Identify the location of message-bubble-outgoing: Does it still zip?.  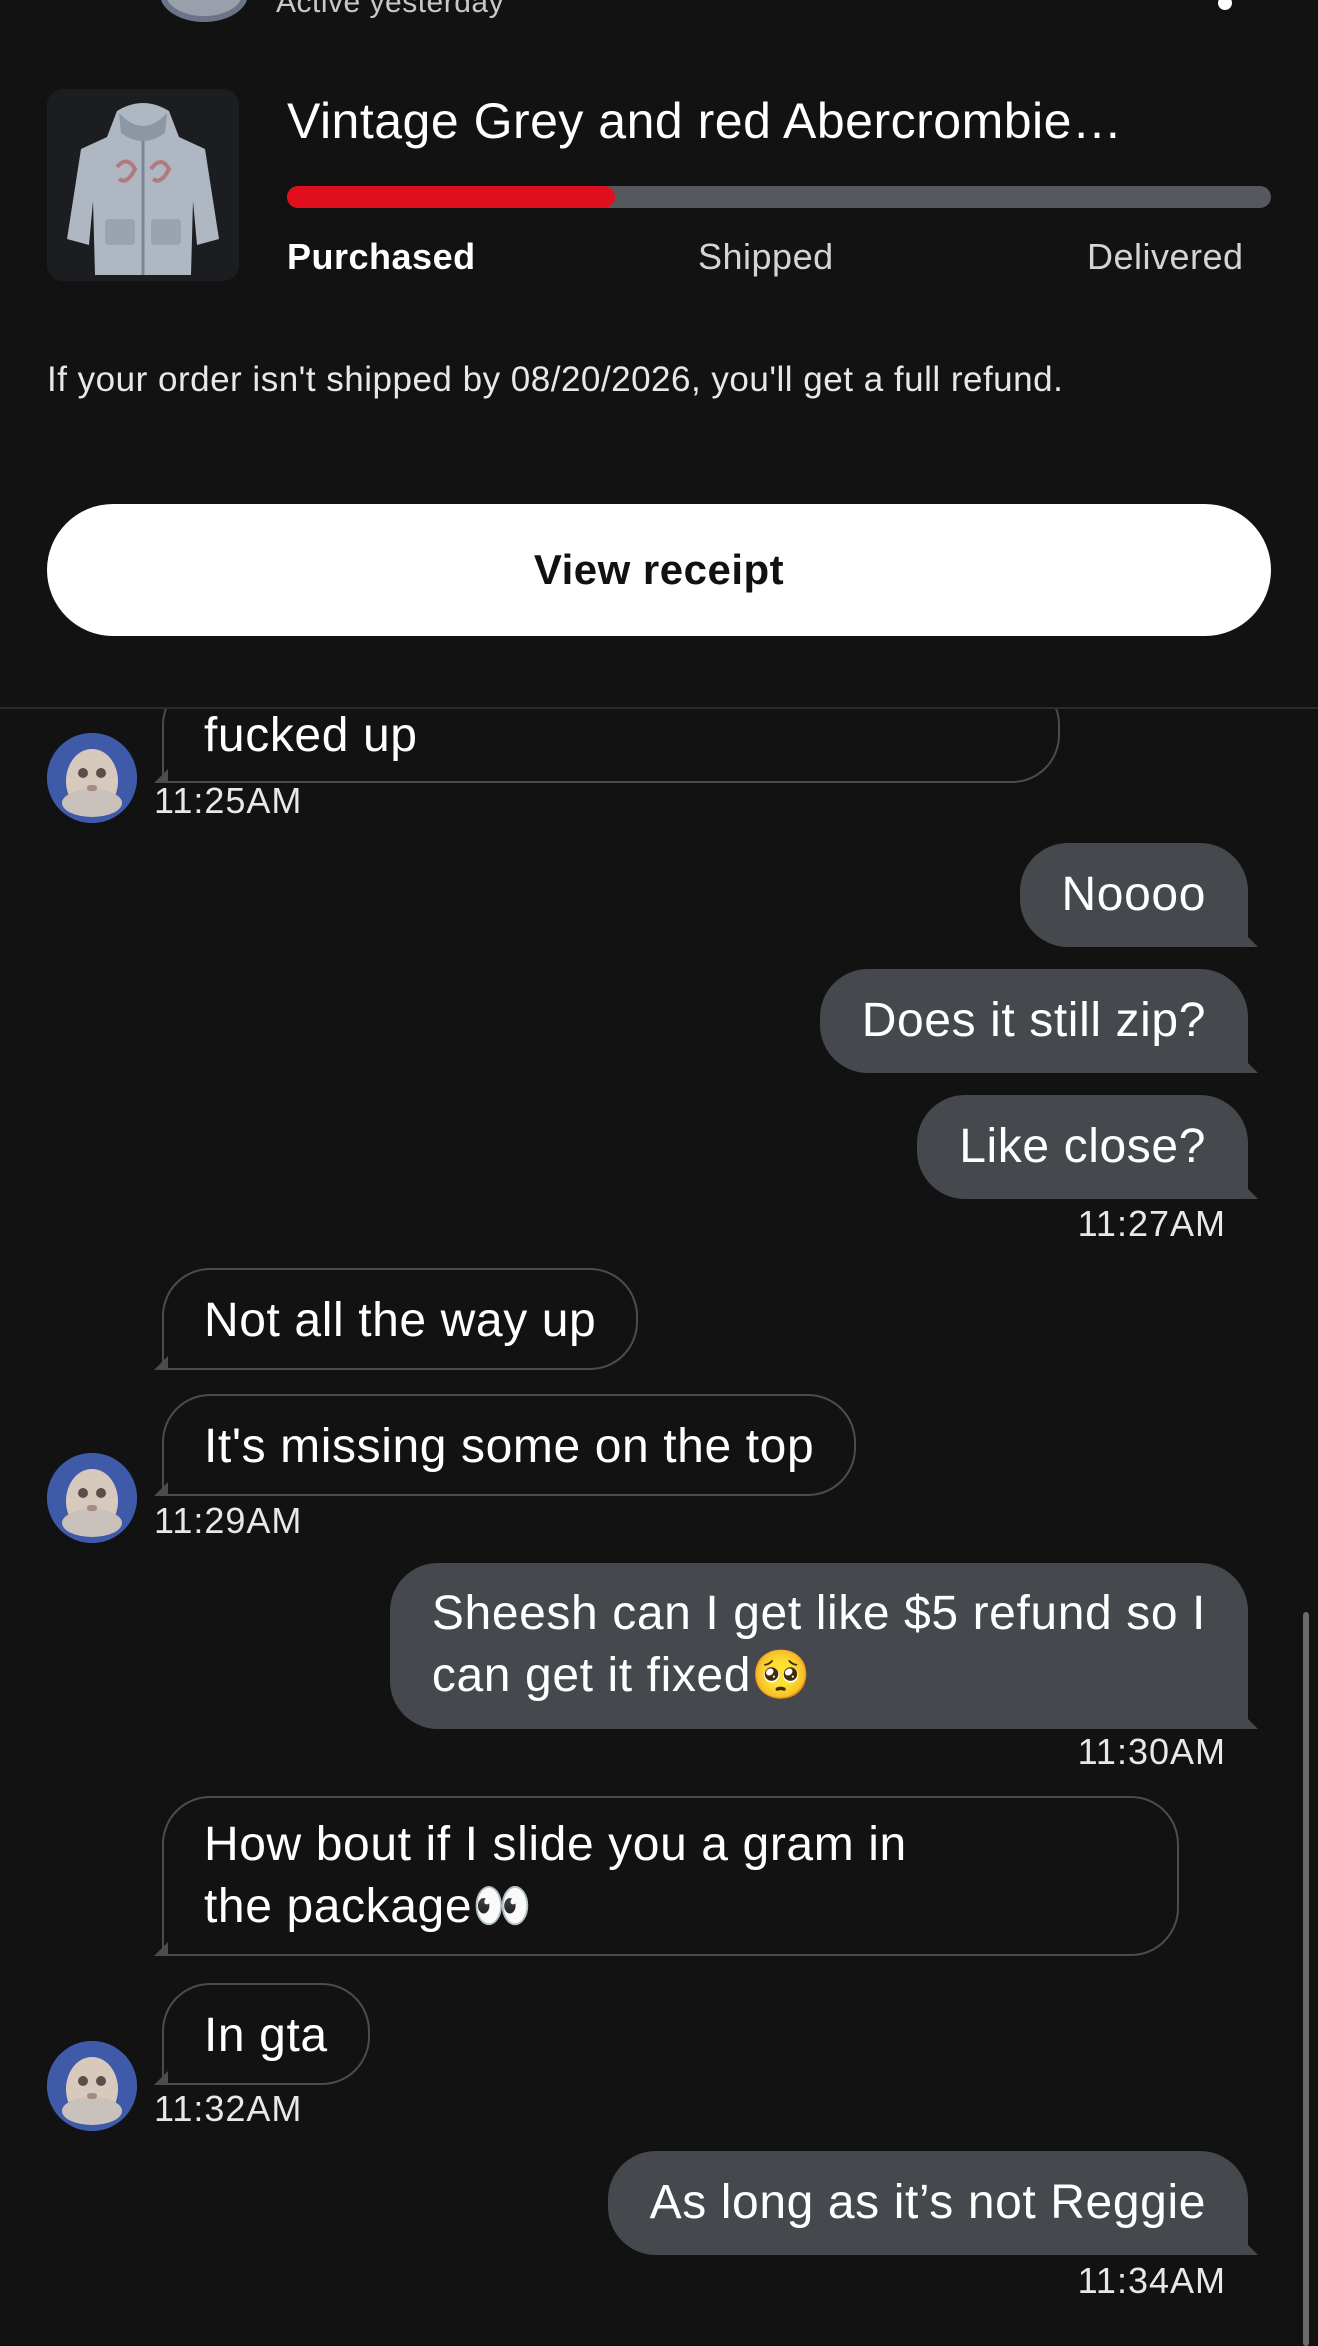
(1039, 1021).